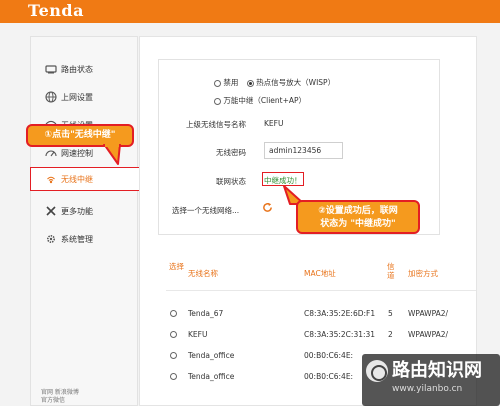 The height and width of the screenshot is (406, 500). I want to click on table-row: Tenda_67 C8:3A:35:2E:6D:F1 5 WPAWPA2/, so click(321, 314).